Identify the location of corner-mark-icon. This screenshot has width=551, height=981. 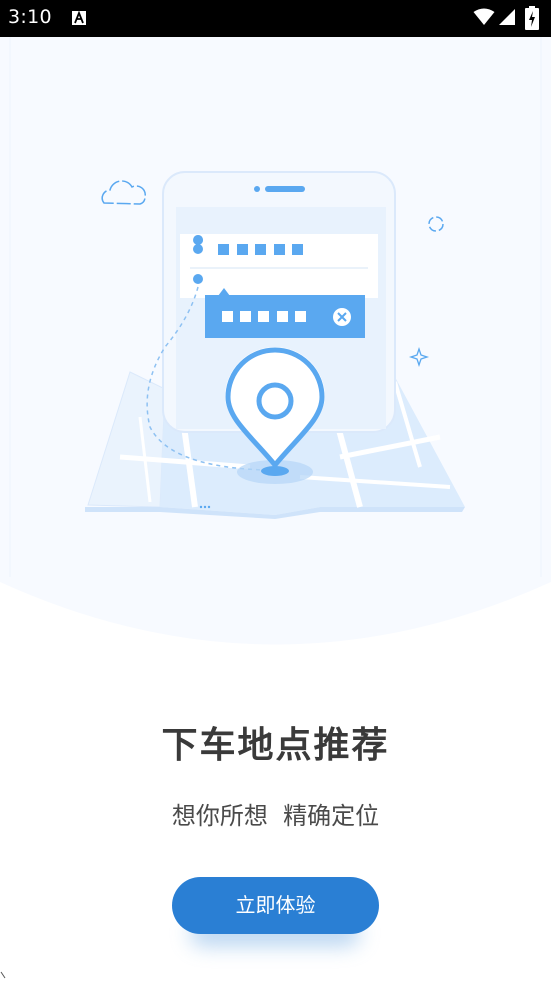
(3, 975).